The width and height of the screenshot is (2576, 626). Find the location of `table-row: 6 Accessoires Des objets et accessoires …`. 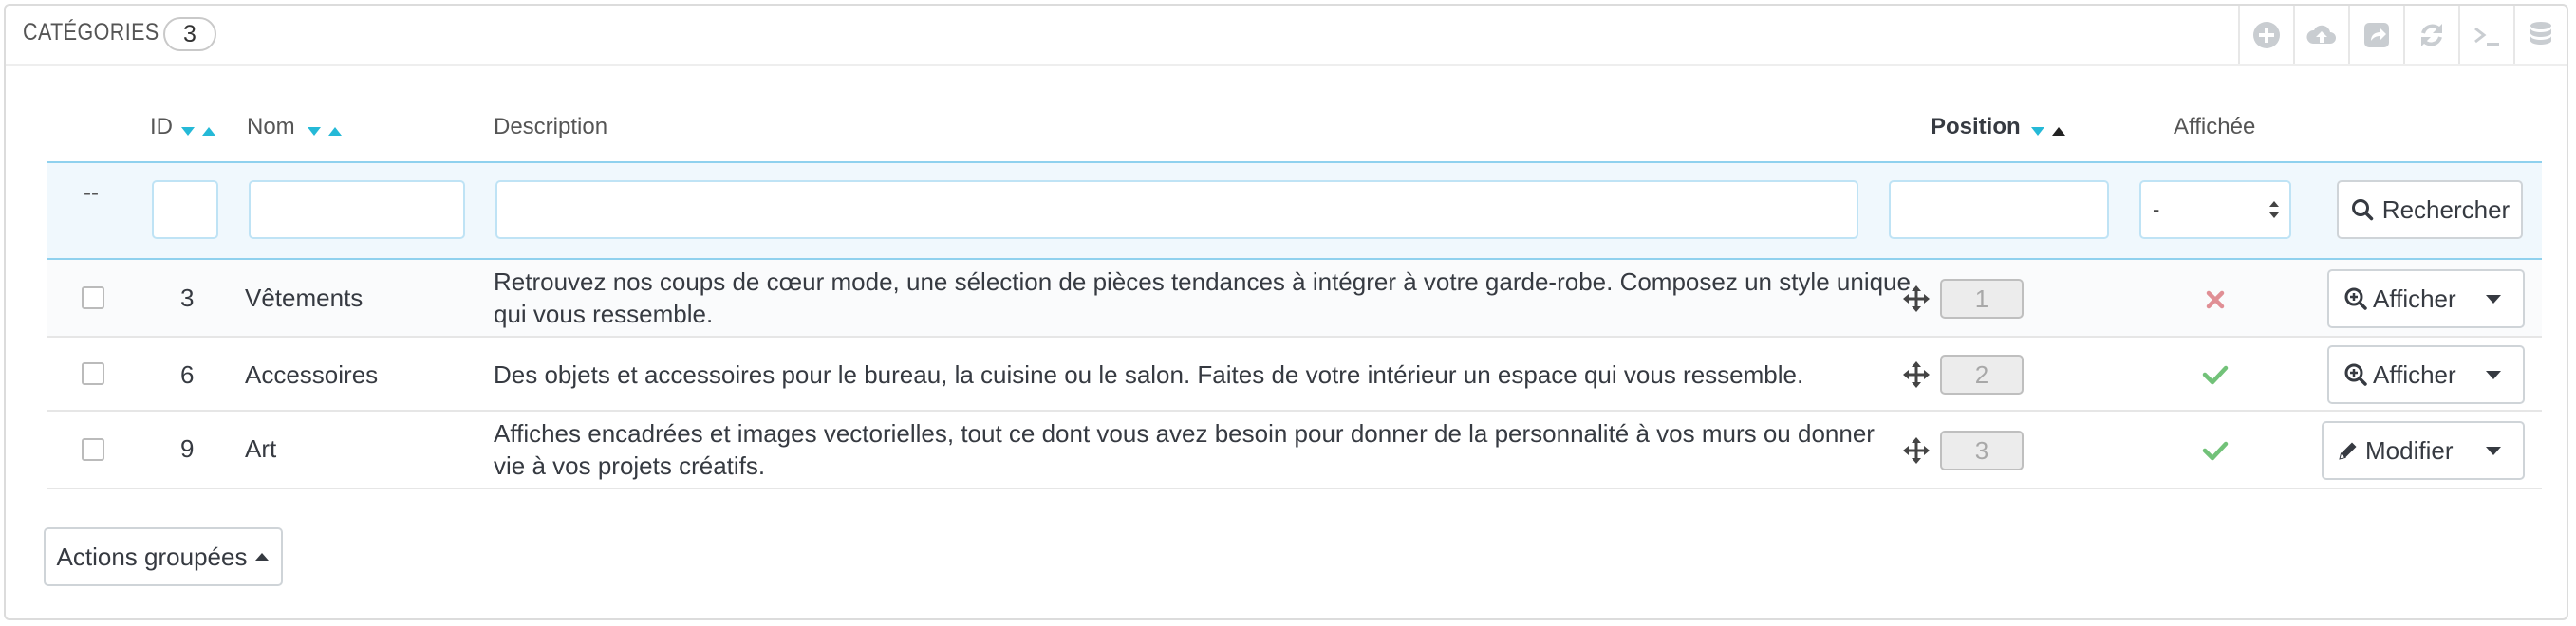

table-row: 6 Accessoires Des objets et accessoires … is located at coordinates (1294, 375).